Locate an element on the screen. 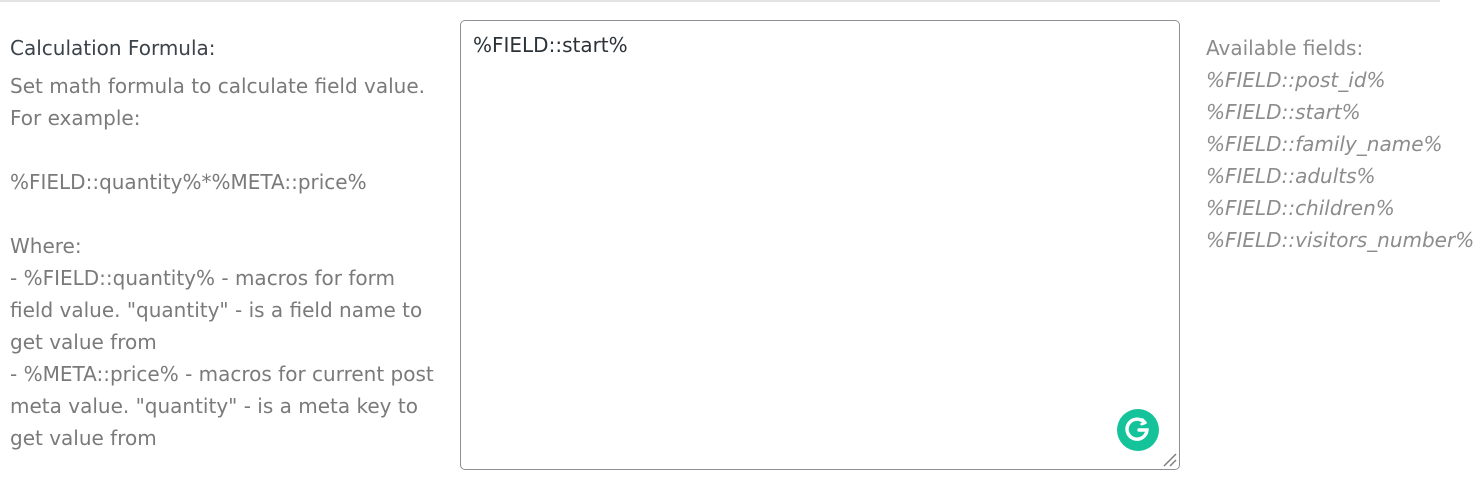 The width and height of the screenshot is (1474, 496). available-field-item: %FIELD::post_id% is located at coordinates (1296, 80).